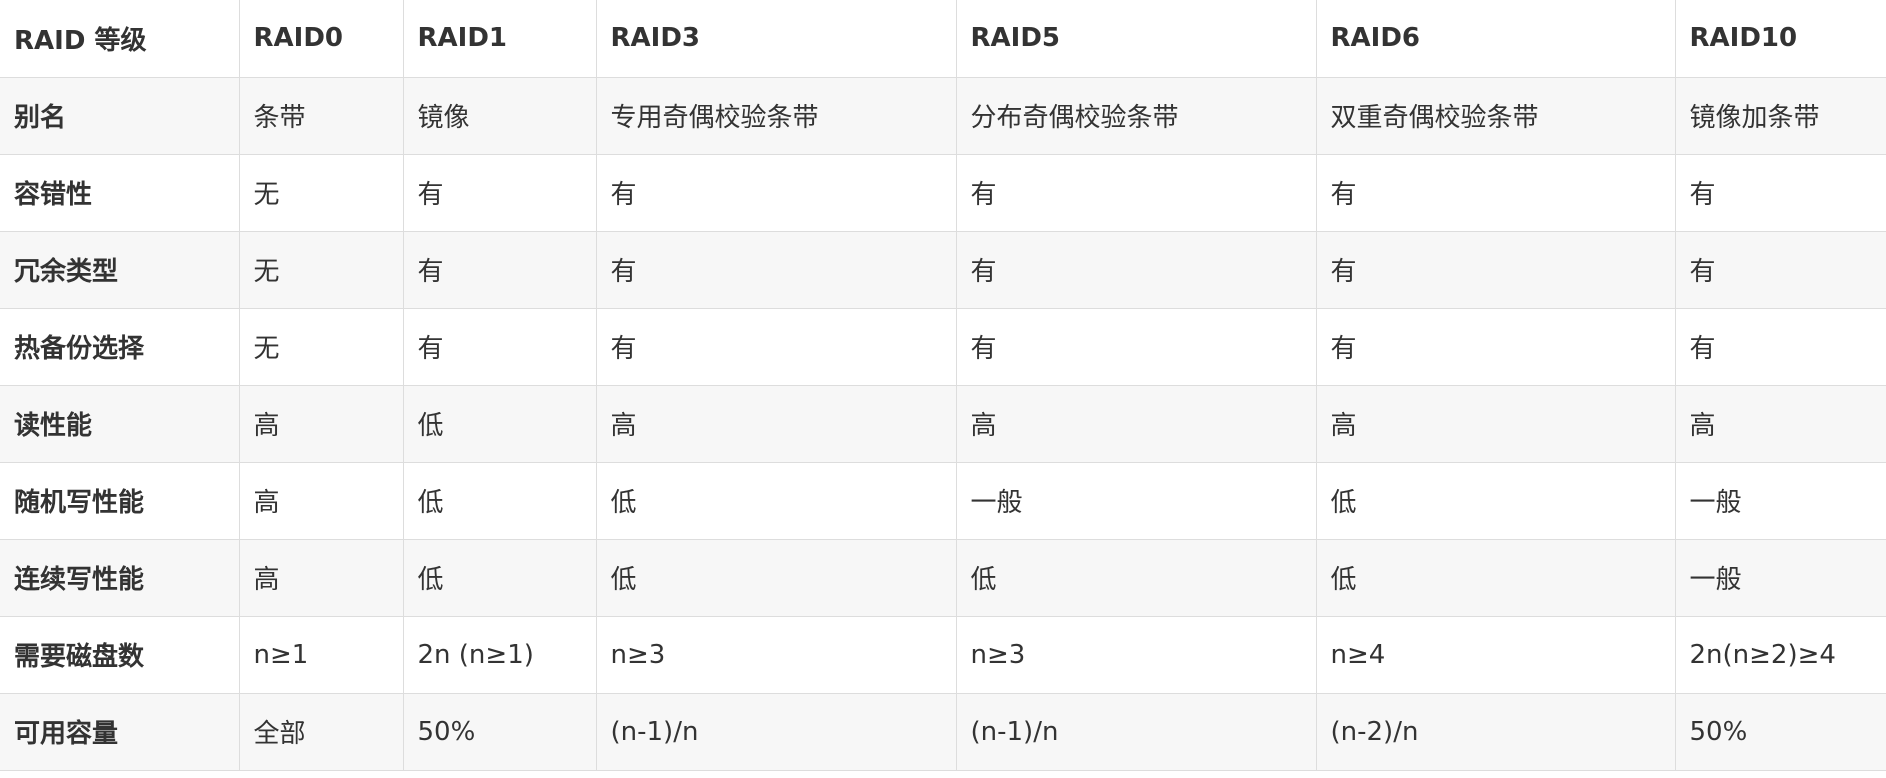 The height and width of the screenshot is (778, 1886). Describe the element at coordinates (1495, 654) in the screenshot. I see `table-cell: n≥4` at that location.